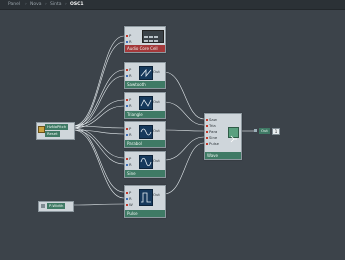  What do you see at coordinates (145, 114) in the screenshot?
I see `node-title: Triangle` at bounding box center [145, 114].